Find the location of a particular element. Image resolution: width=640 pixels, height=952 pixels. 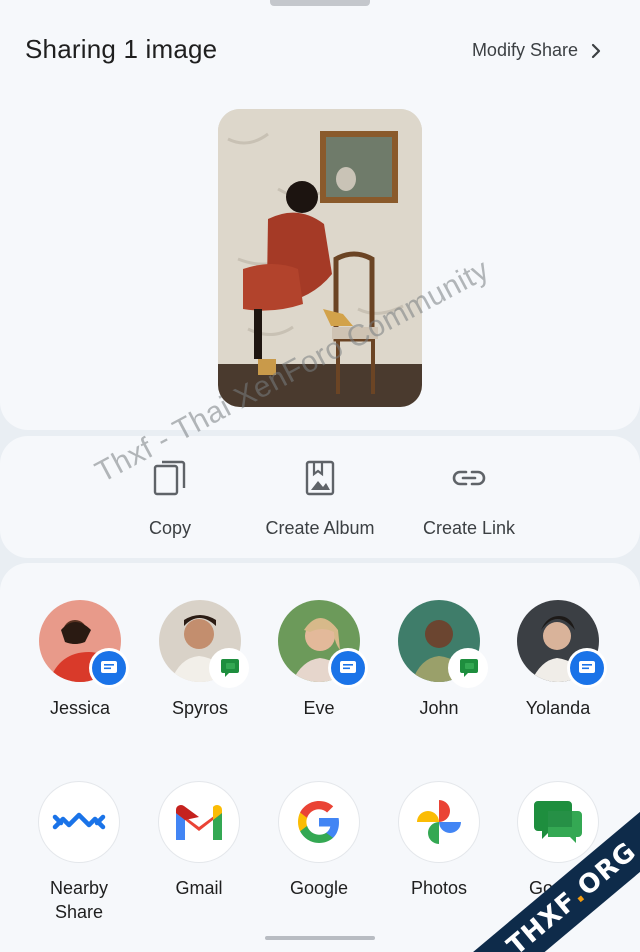

create-link-label: Create Link is located at coordinates (469, 528).